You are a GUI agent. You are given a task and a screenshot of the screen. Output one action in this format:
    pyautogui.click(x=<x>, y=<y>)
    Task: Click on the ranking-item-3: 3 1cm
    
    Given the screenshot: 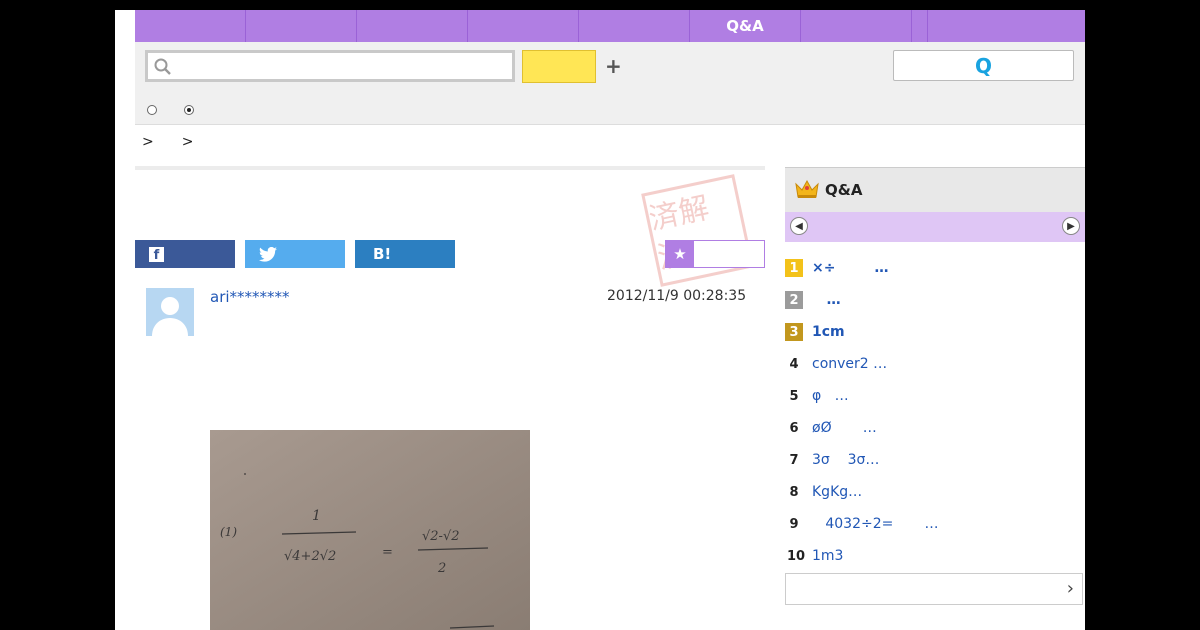 What is the action you would take?
    pyautogui.click(x=935, y=332)
    